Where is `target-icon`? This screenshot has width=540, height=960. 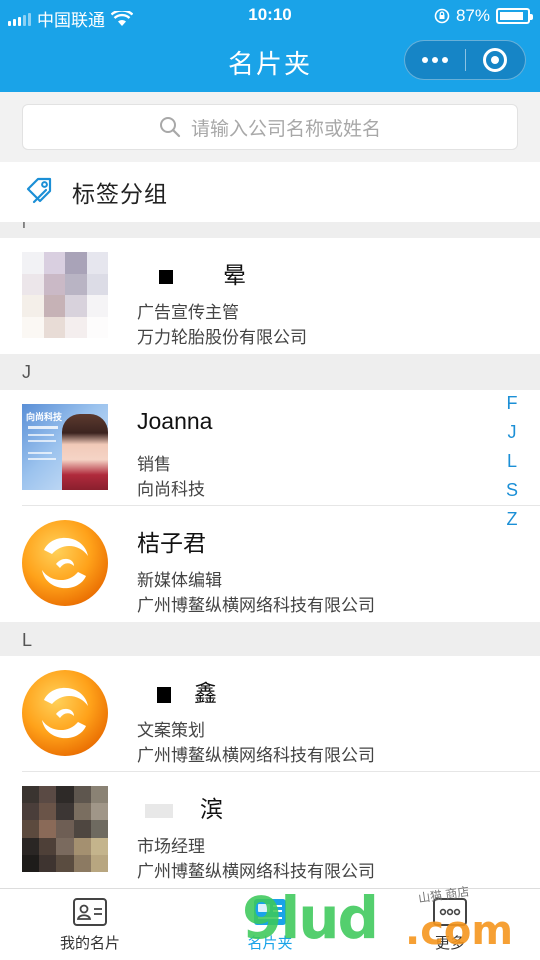
target-icon is located at coordinates (495, 60).